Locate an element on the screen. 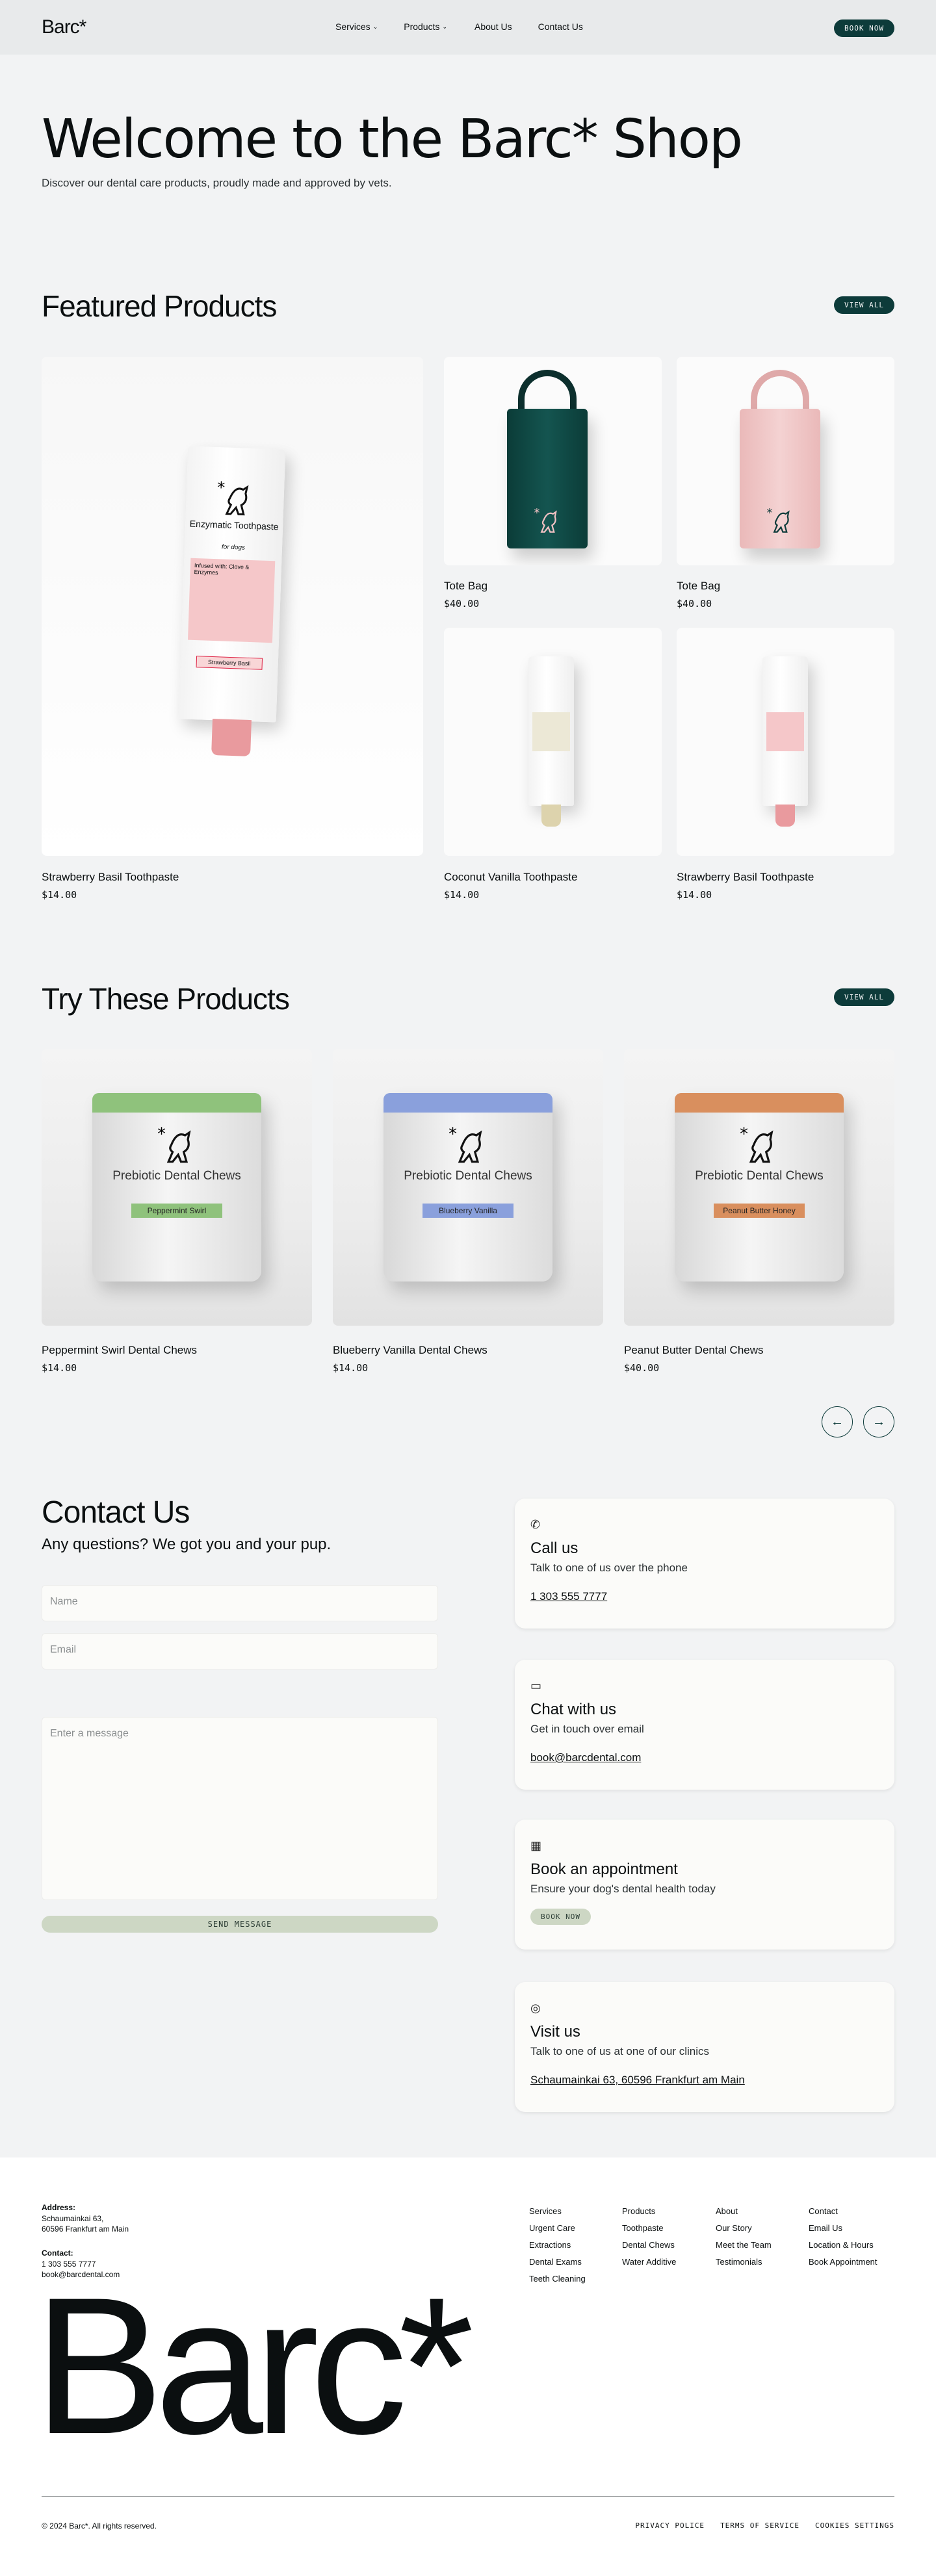 The width and height of the screenshot is (936, 2576). tote-bag-green: * is located at coordinates (548, 478).